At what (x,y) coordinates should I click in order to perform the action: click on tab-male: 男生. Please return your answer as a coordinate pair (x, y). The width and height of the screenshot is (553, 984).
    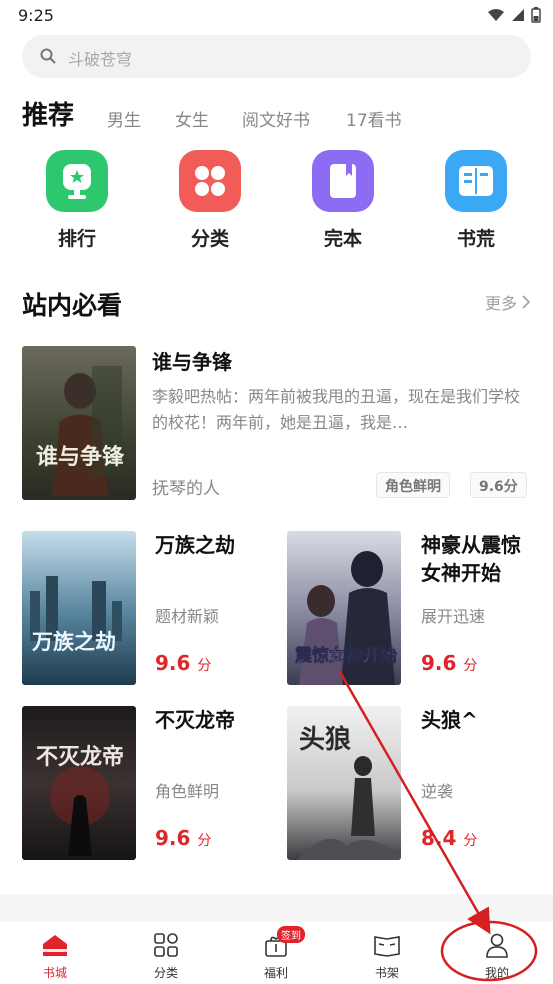
    Looking at the image, I should click on (124, 118).